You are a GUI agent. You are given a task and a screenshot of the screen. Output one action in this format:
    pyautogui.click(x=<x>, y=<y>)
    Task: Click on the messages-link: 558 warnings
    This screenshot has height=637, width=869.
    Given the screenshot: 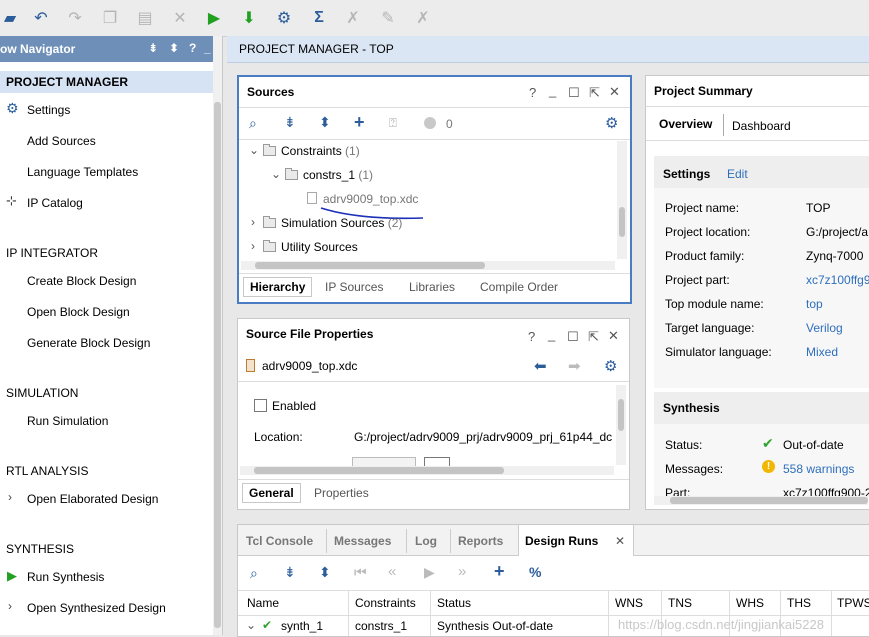 What is the action you would take?
    pyautogui.click(x=818, y=469)
    